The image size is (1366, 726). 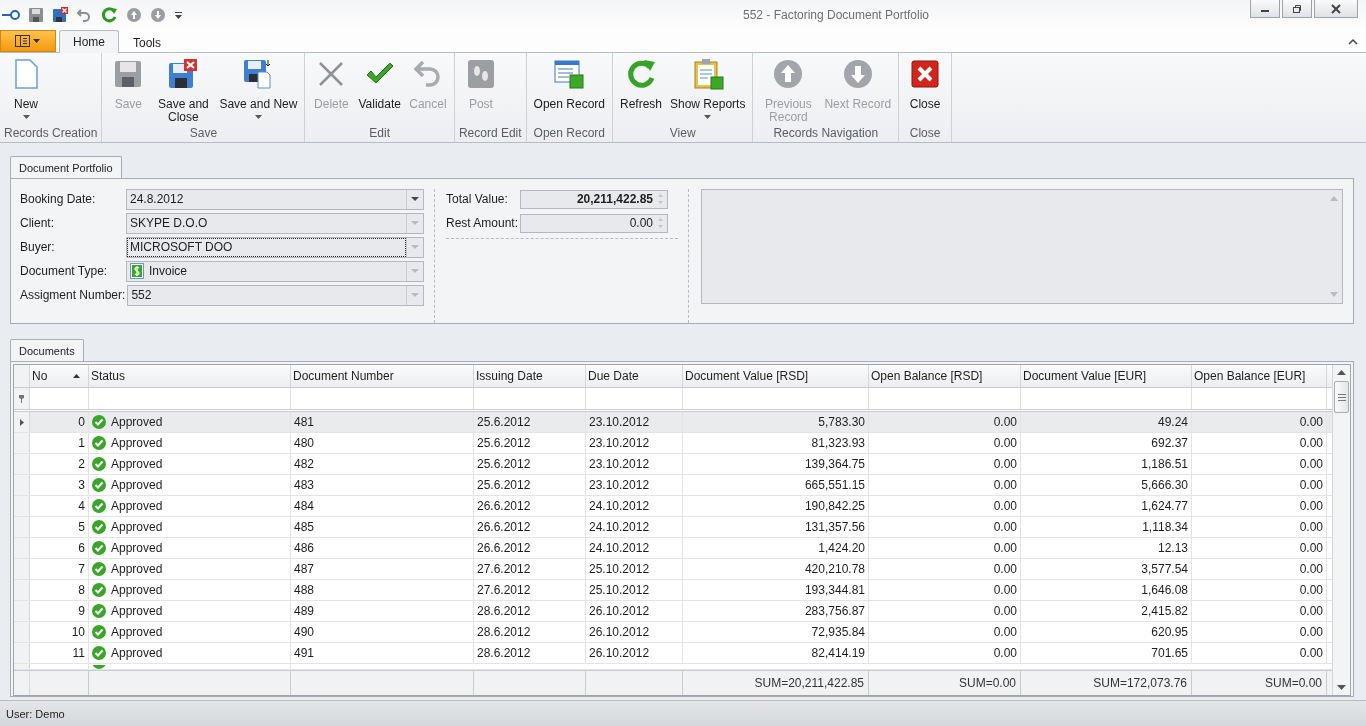 What do you see at coordinates (1106, 376) in the screenshot?
I see `column-header: Document Value [EUR]` at bounding box center [1106, 376].